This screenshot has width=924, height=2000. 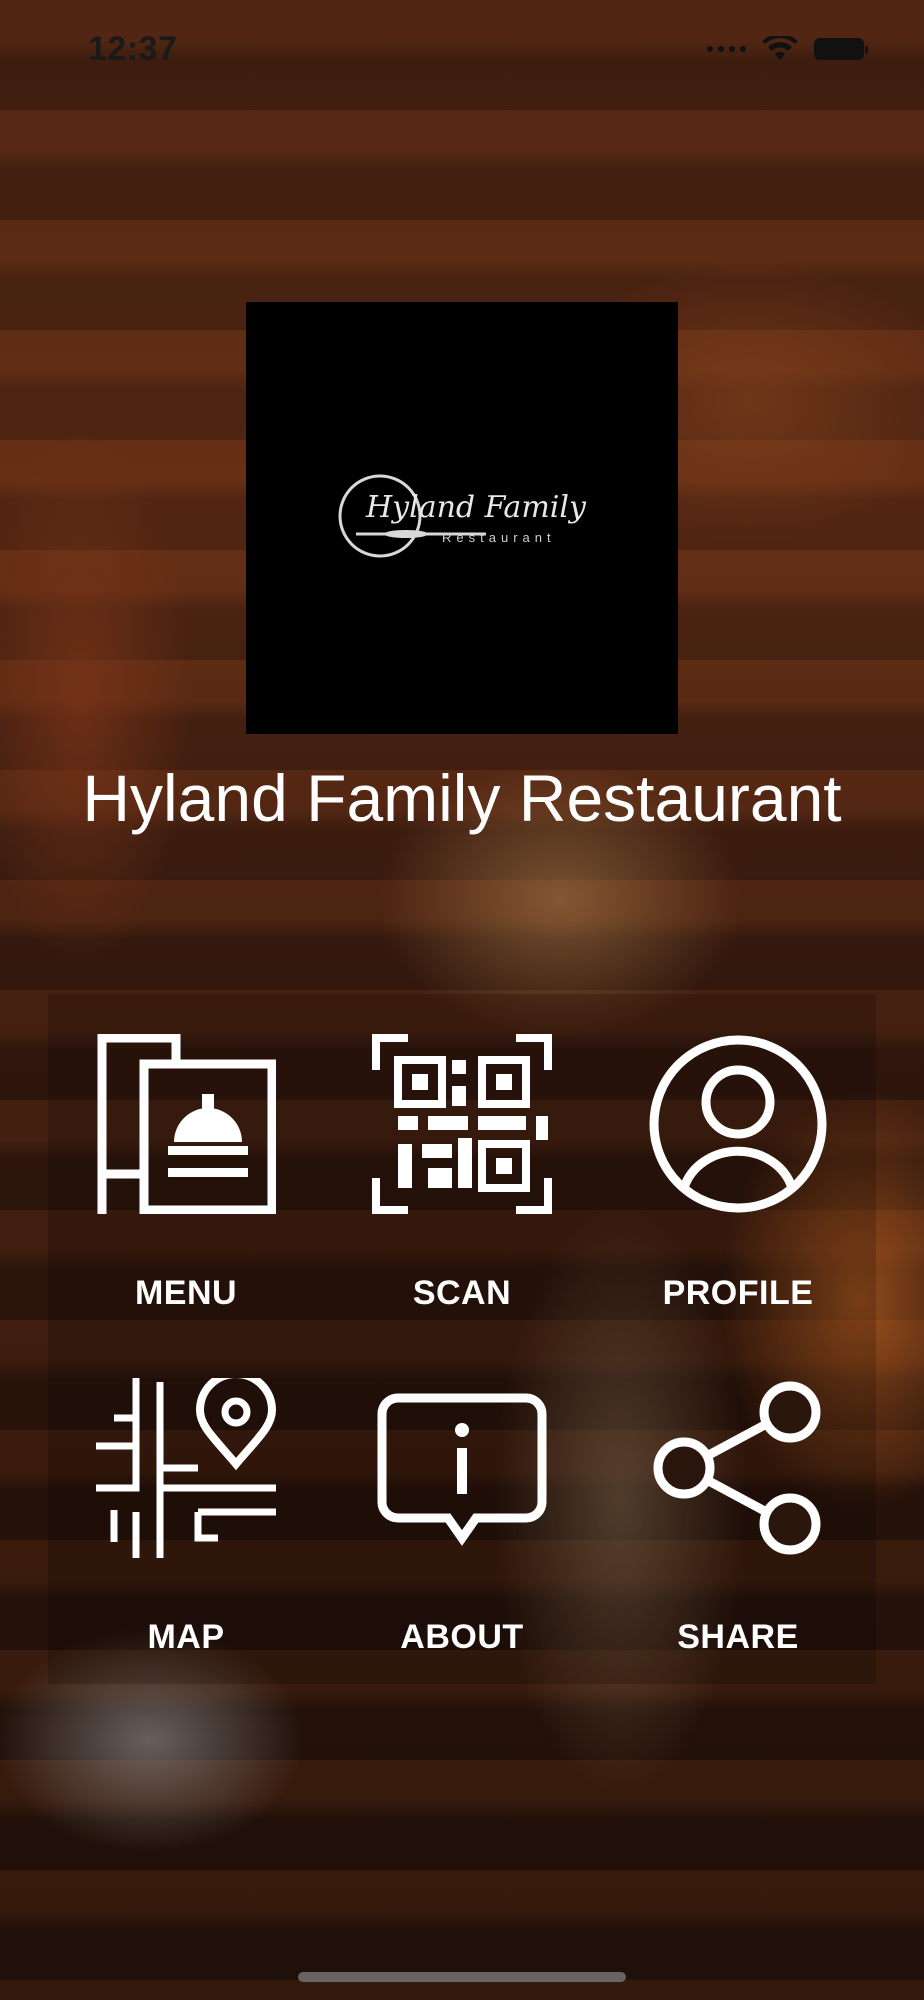 I want to click on status-time: 12:37, so click(x=133, y=49).